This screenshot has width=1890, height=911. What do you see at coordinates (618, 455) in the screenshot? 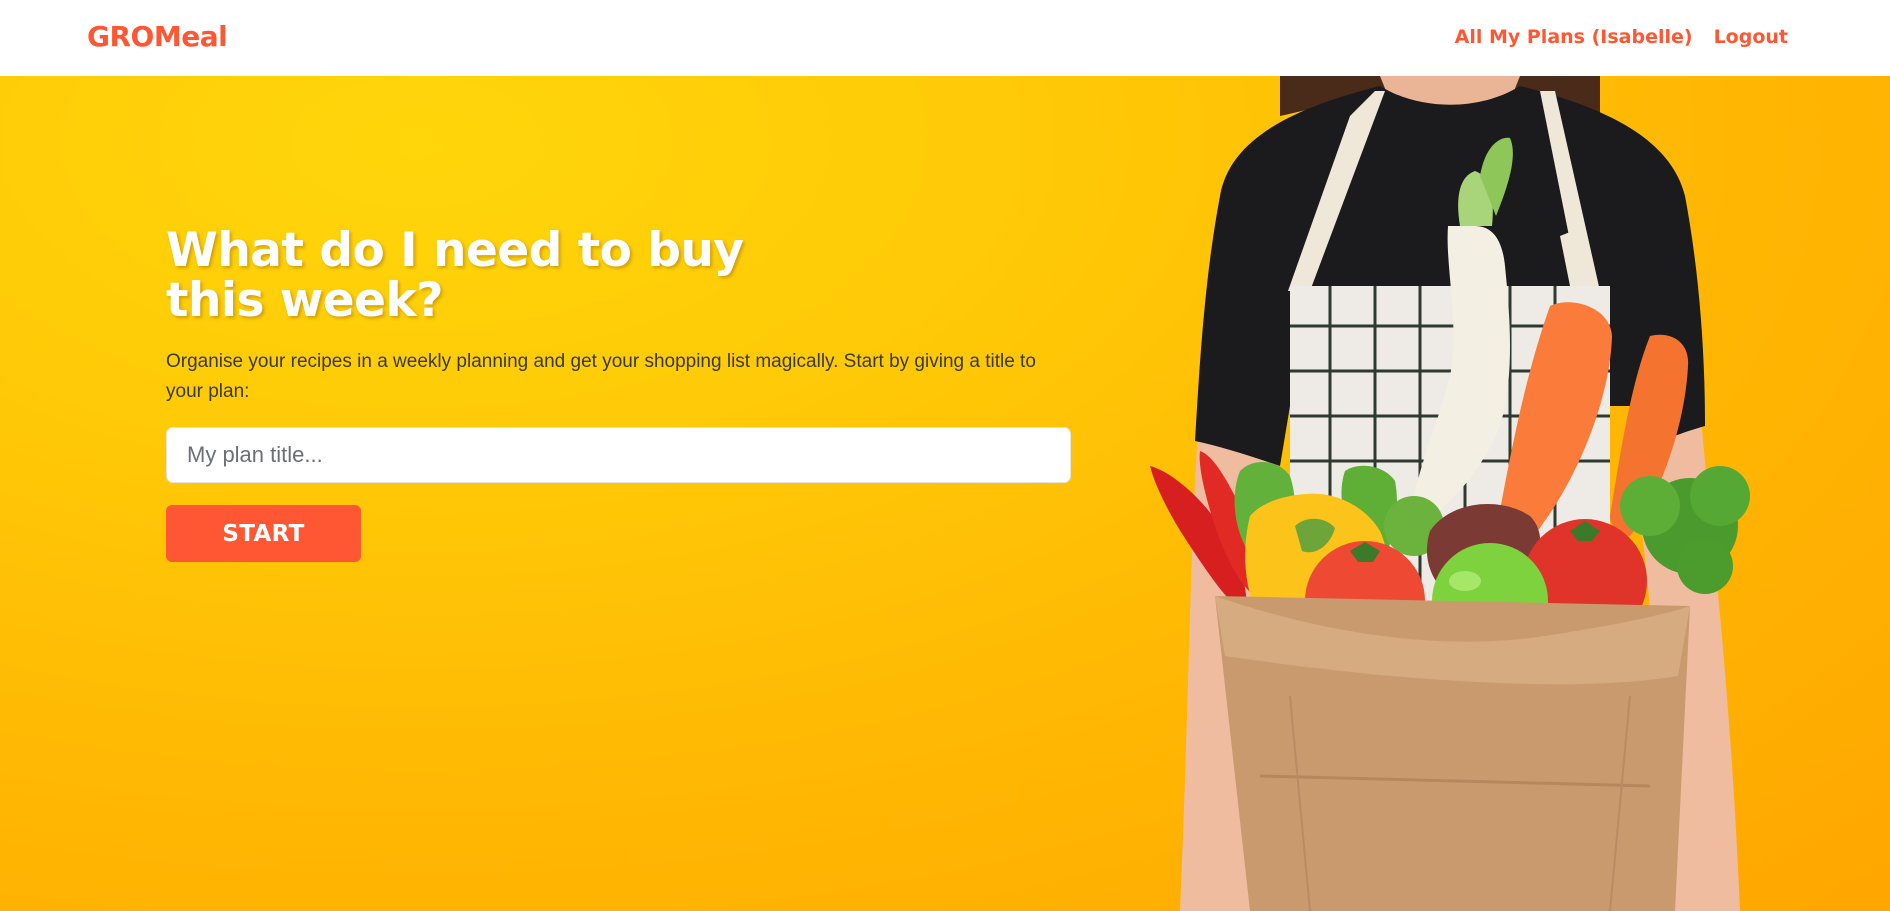
I see `plan-title-input` at bounding box center [618, 455].